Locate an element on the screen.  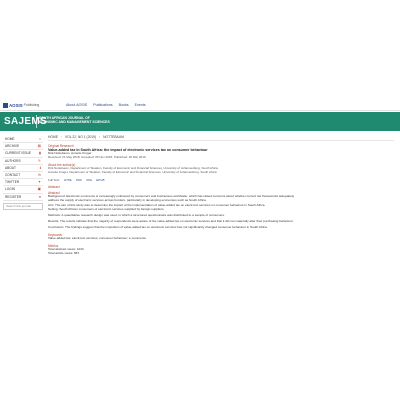
sidebar-item-register: REGISTER ● is located at coordinates (23, 197).